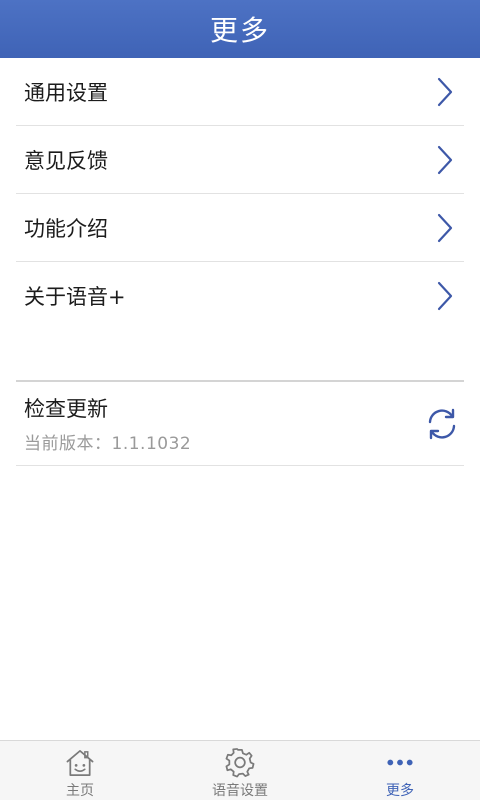 This screenshot has height=800, width=480. I want to click on menu-item-feedback: 意见反馈, so click(240, 160).